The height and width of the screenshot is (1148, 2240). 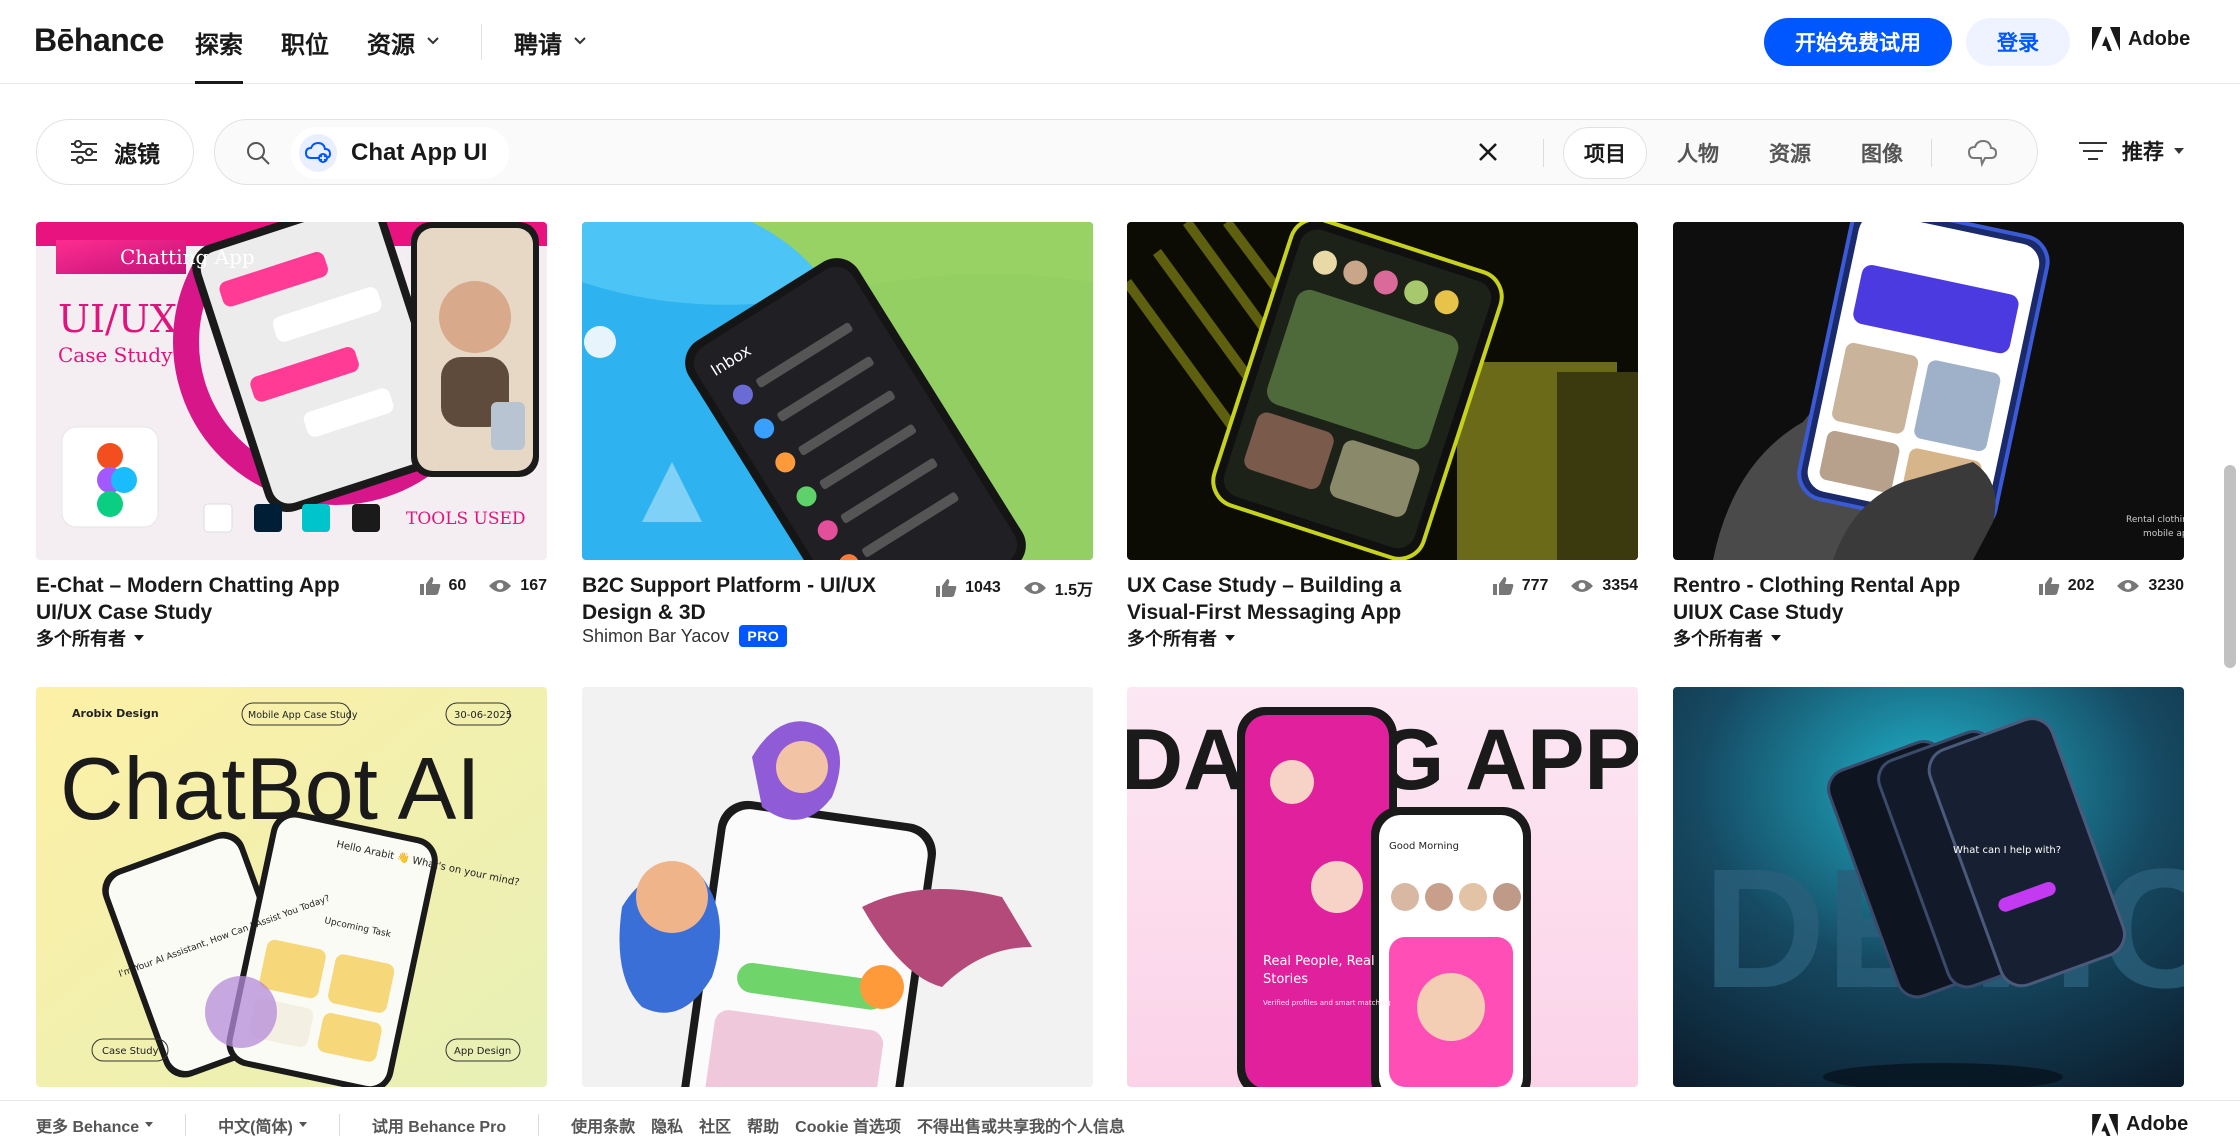 I want to click on adobe-logo-icon, so click(x=2105, y=1124).